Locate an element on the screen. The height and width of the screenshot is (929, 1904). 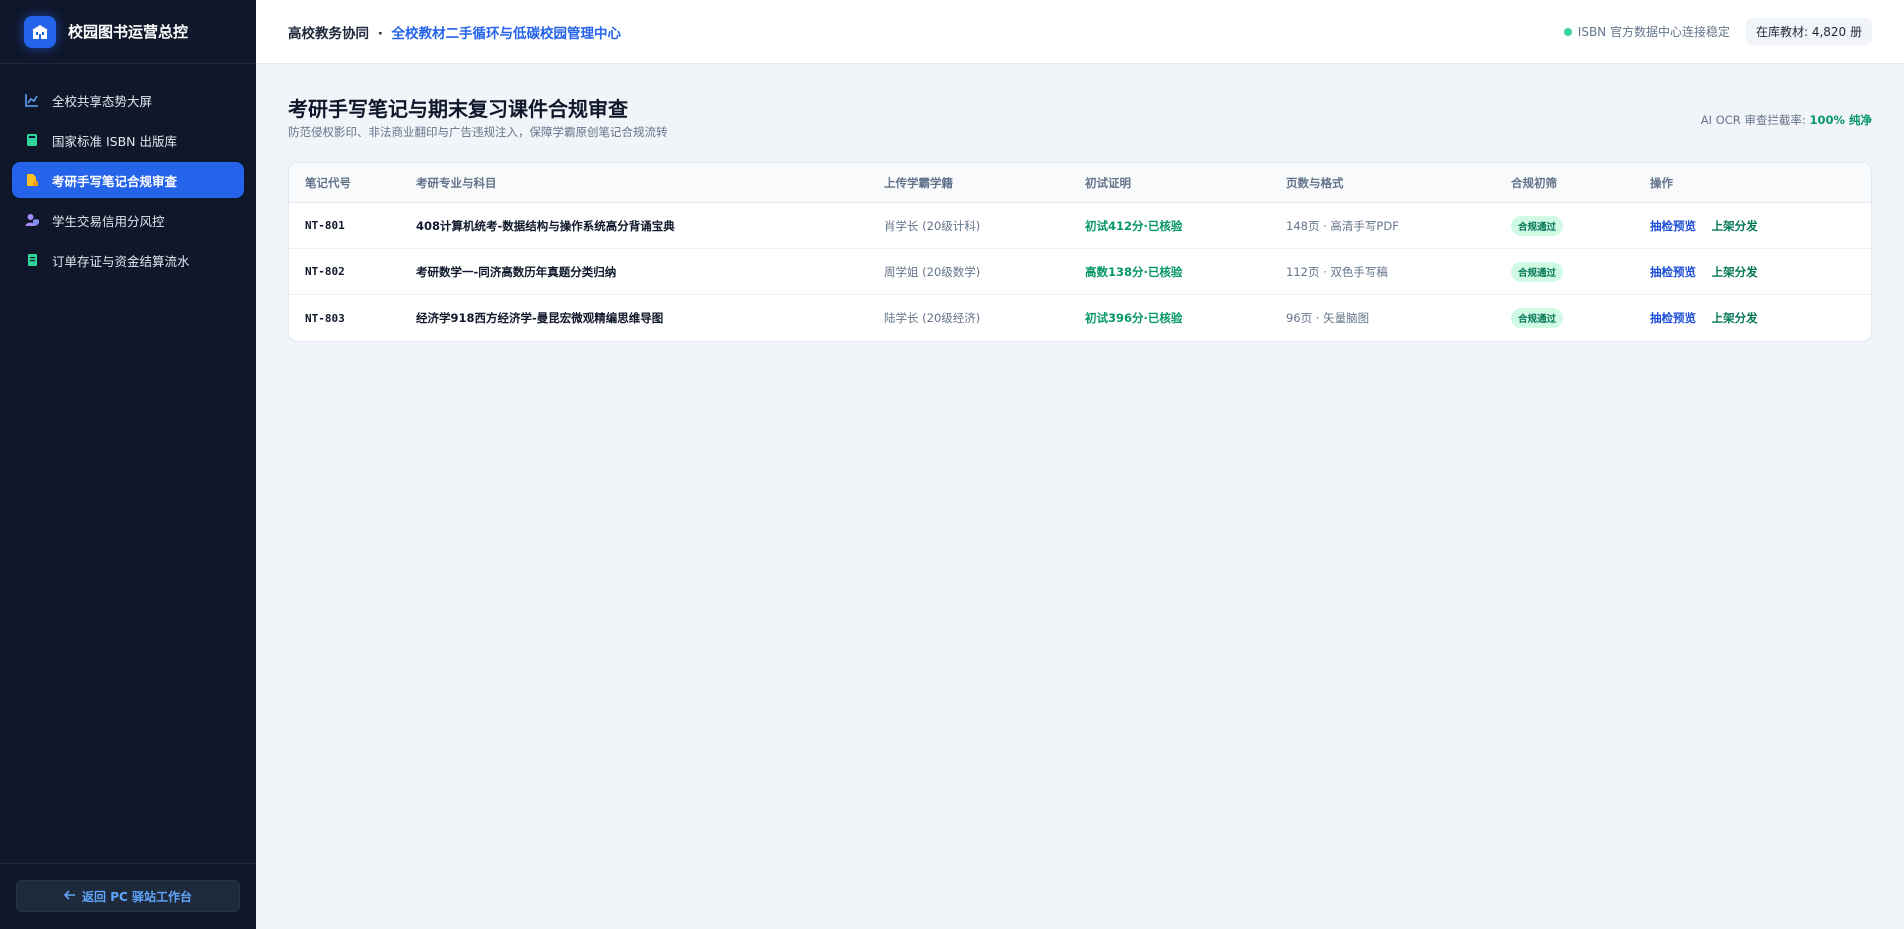
breadcrumb: 高校教务协同 · 全校教材二手循环与低碳校园管理中心 is located at coordinates (454, 32).